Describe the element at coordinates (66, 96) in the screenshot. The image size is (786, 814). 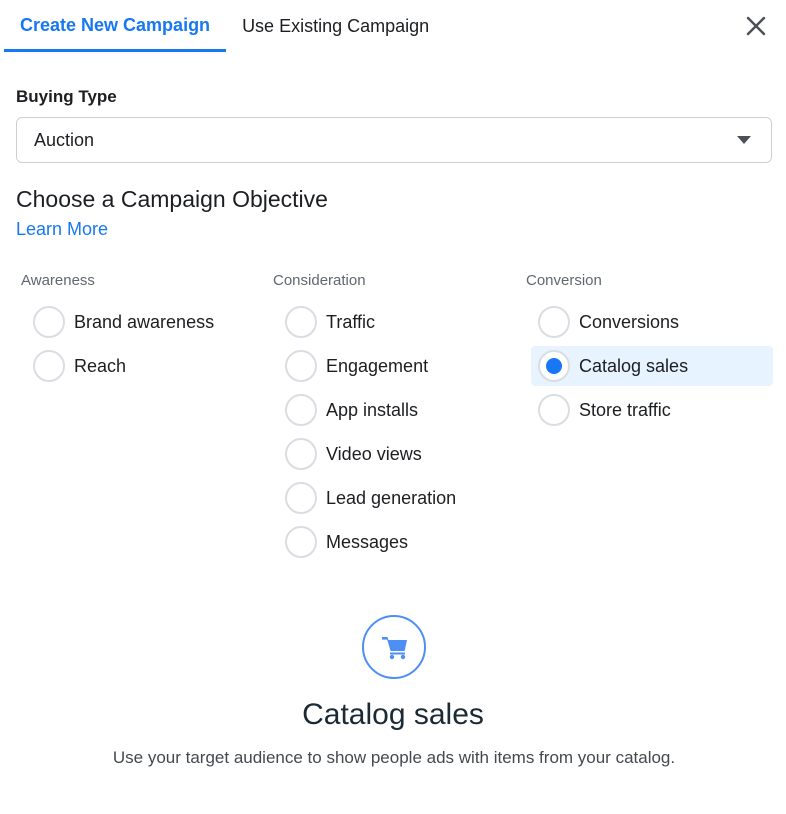
I see `buying-type-label: Buying Type` at that location.